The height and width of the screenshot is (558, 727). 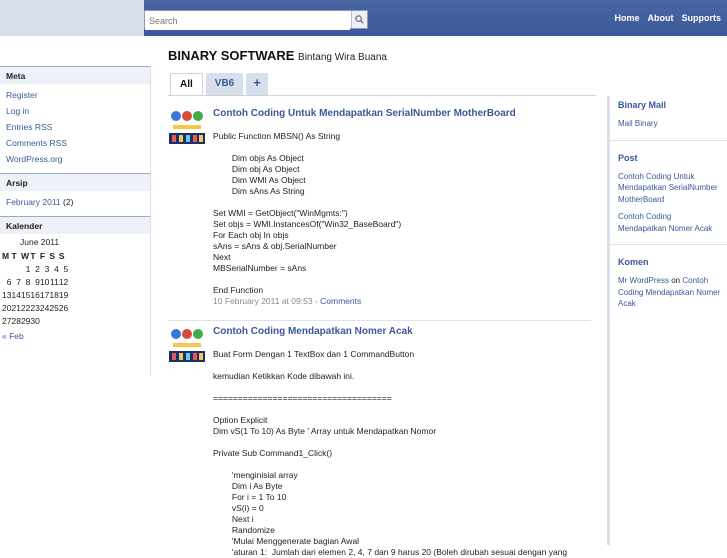 I want to click on arsip-heading: Arsip, so click(x=75, y=182).